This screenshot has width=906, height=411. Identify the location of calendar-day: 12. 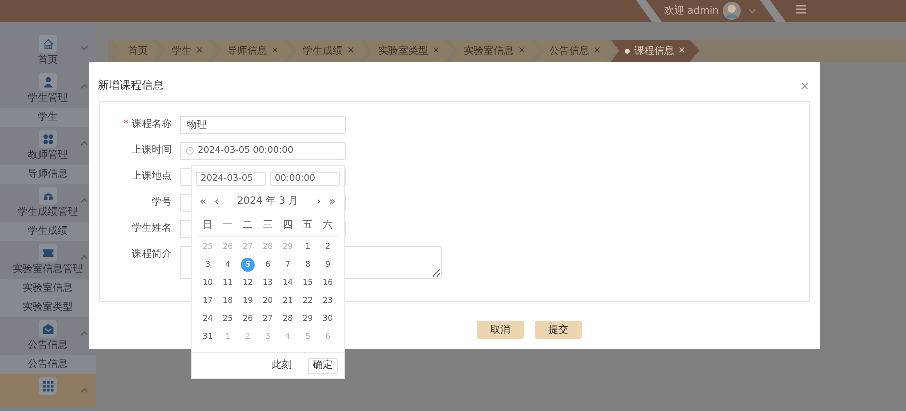
(248, 283).